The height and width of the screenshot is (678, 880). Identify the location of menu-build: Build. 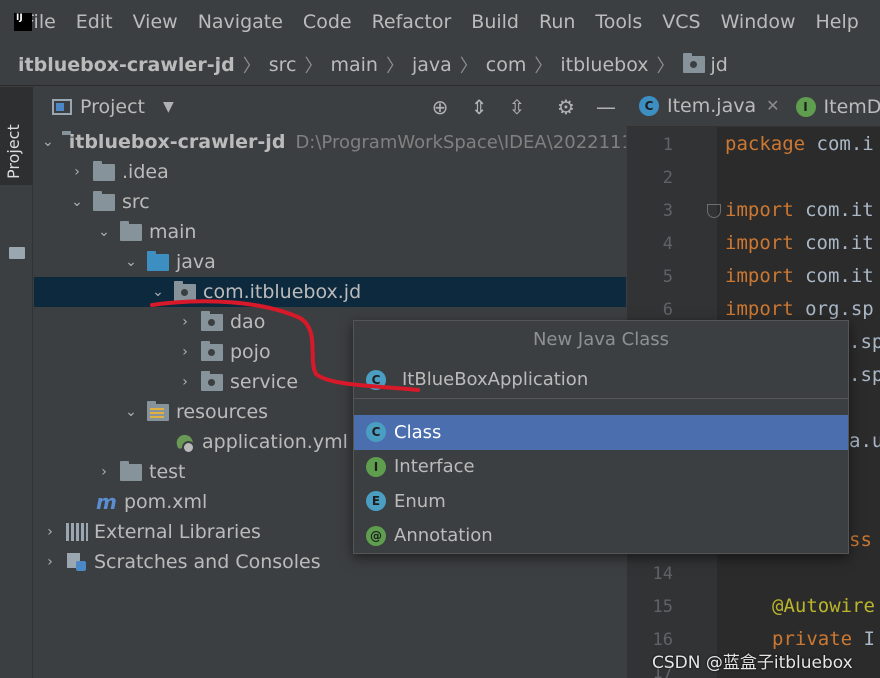
(495, 22).